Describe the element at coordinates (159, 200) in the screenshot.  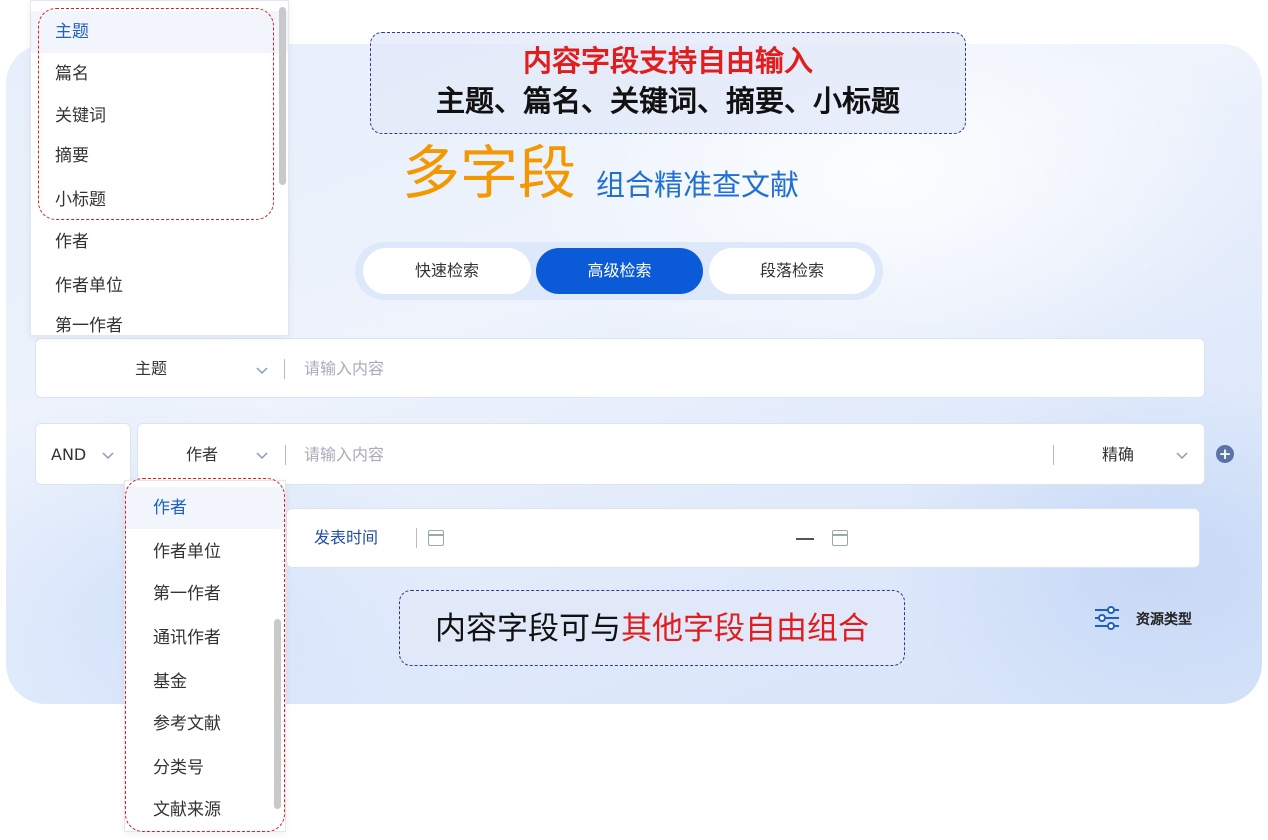
I see `dropdown-item: 小标题` at that location.